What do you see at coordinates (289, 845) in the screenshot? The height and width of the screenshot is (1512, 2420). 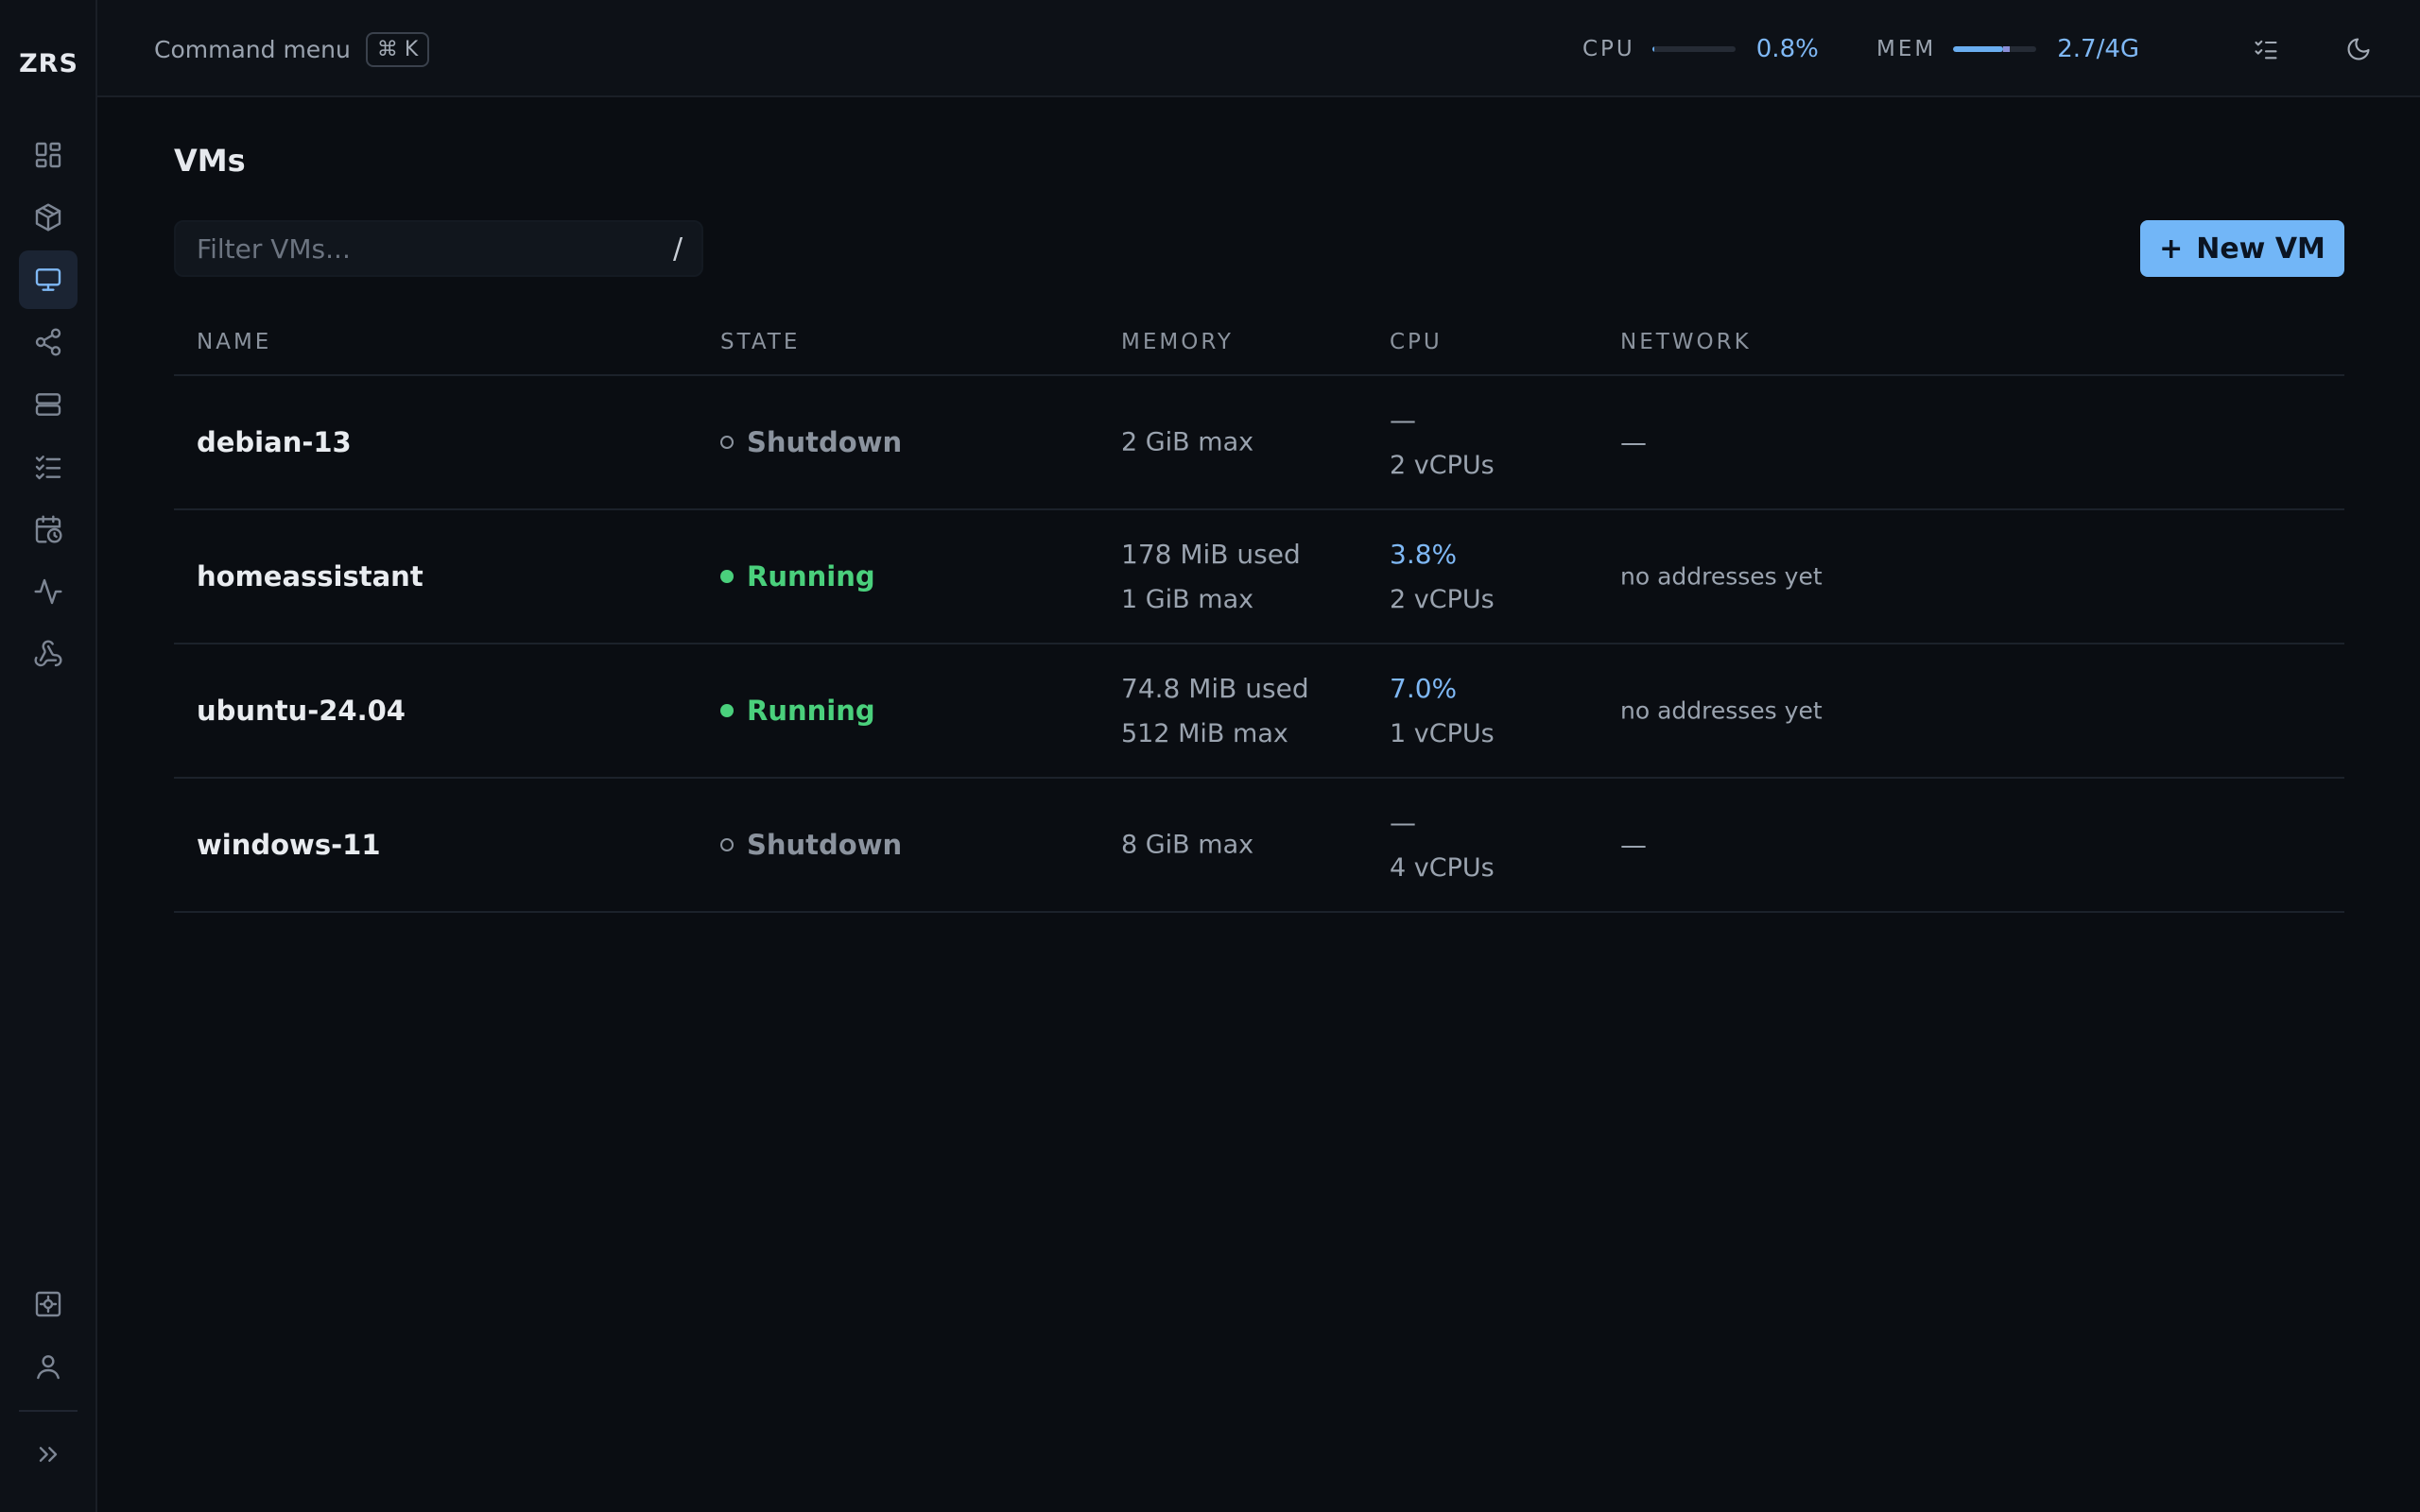 I see `vm-name: windows-11` at bounding box center [289, 845].